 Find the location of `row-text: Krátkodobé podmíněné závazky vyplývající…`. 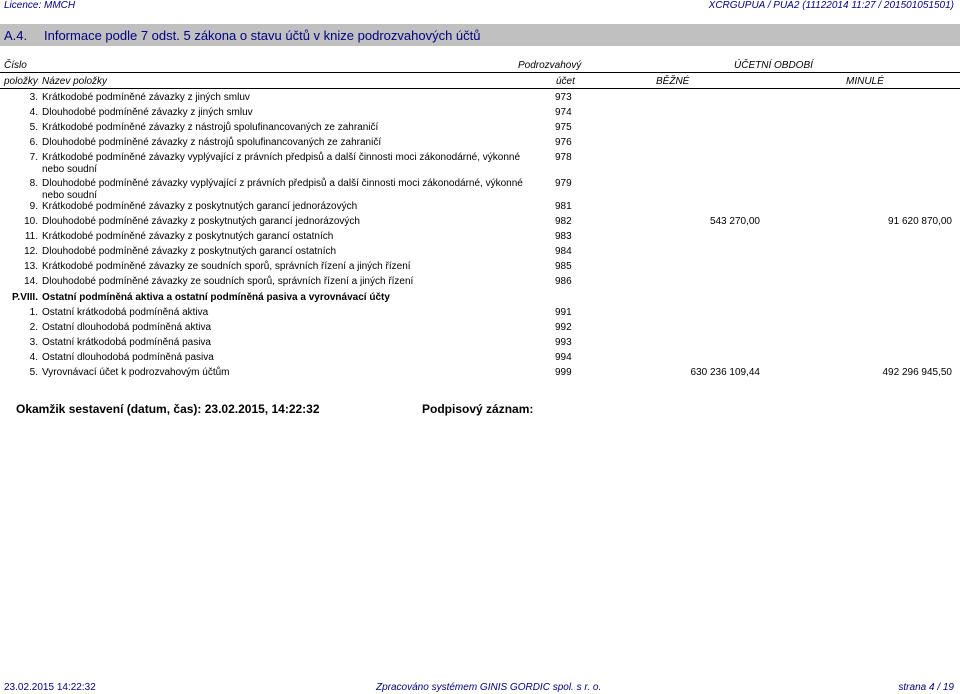

row-text: Krátkodobé podmíněné závazky vyplývající… is located at coordinates (281, 163).